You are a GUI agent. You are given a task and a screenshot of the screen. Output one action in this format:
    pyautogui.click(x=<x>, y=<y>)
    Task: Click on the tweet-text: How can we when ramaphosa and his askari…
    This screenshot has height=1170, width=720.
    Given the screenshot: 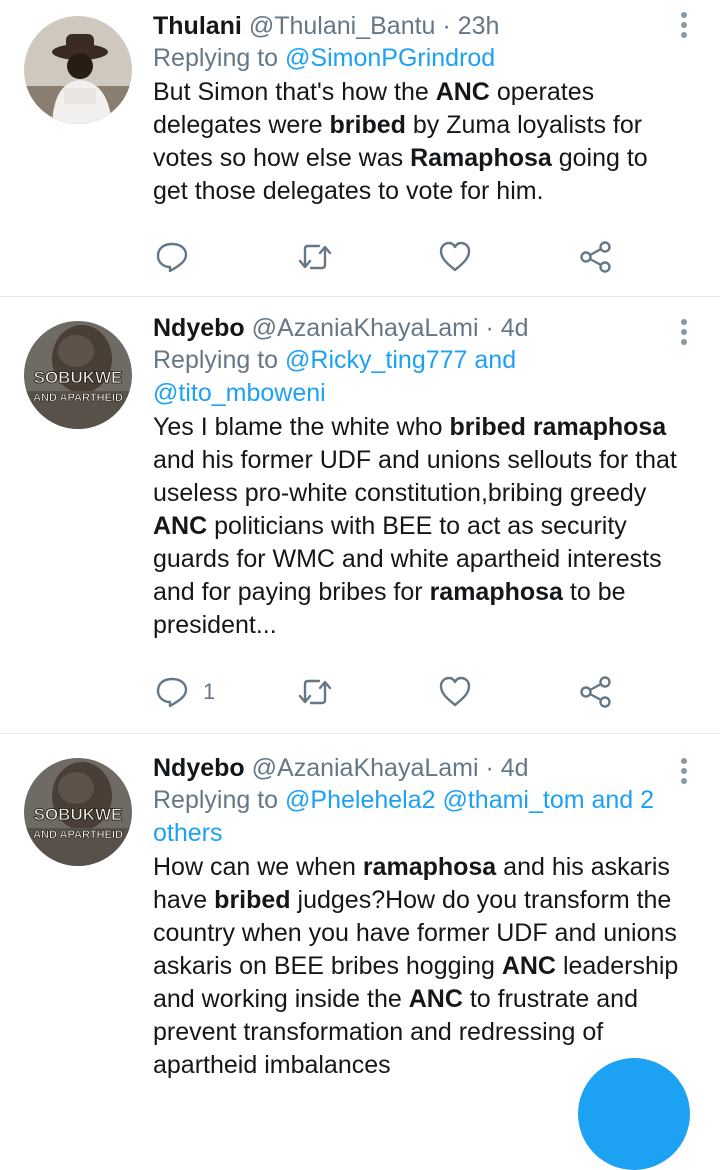 What is the action you would take?
    pyautogui.click(x=416, y=966)
    